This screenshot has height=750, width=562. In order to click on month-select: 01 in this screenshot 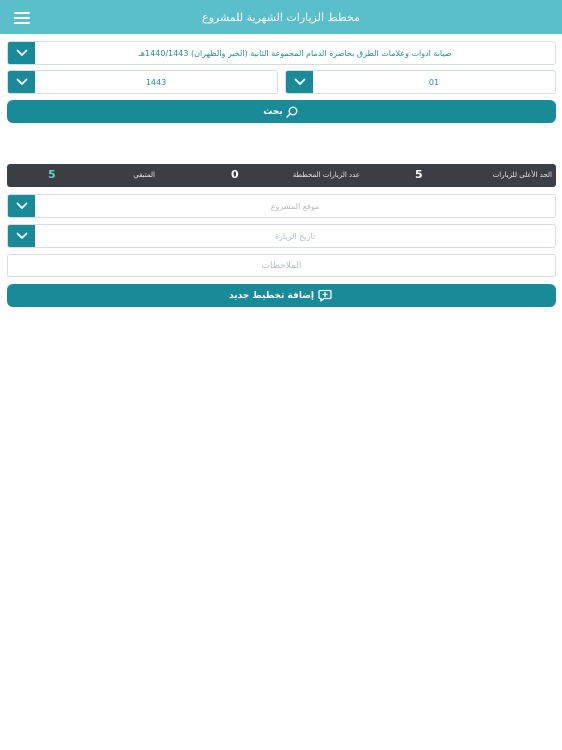, I will do `click(420, 82)`.